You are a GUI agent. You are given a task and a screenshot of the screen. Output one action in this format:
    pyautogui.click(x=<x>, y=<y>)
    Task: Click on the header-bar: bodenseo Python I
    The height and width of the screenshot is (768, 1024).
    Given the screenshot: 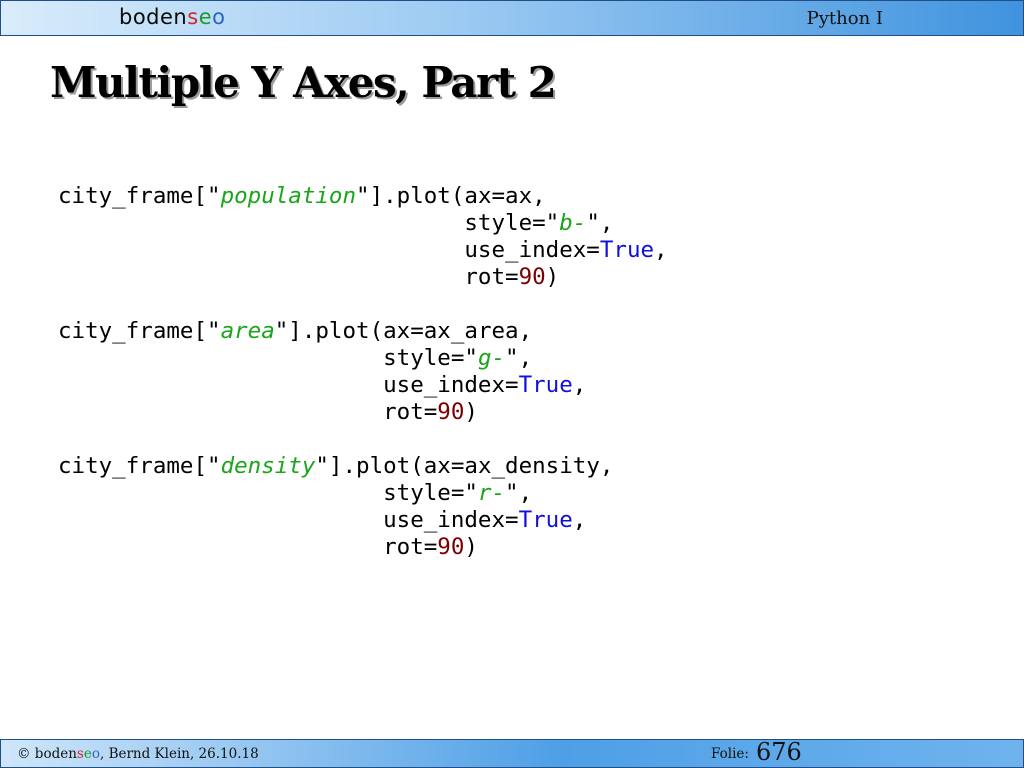 What is the action you would take?
    pyautogui.click(x=512, y=18)
    